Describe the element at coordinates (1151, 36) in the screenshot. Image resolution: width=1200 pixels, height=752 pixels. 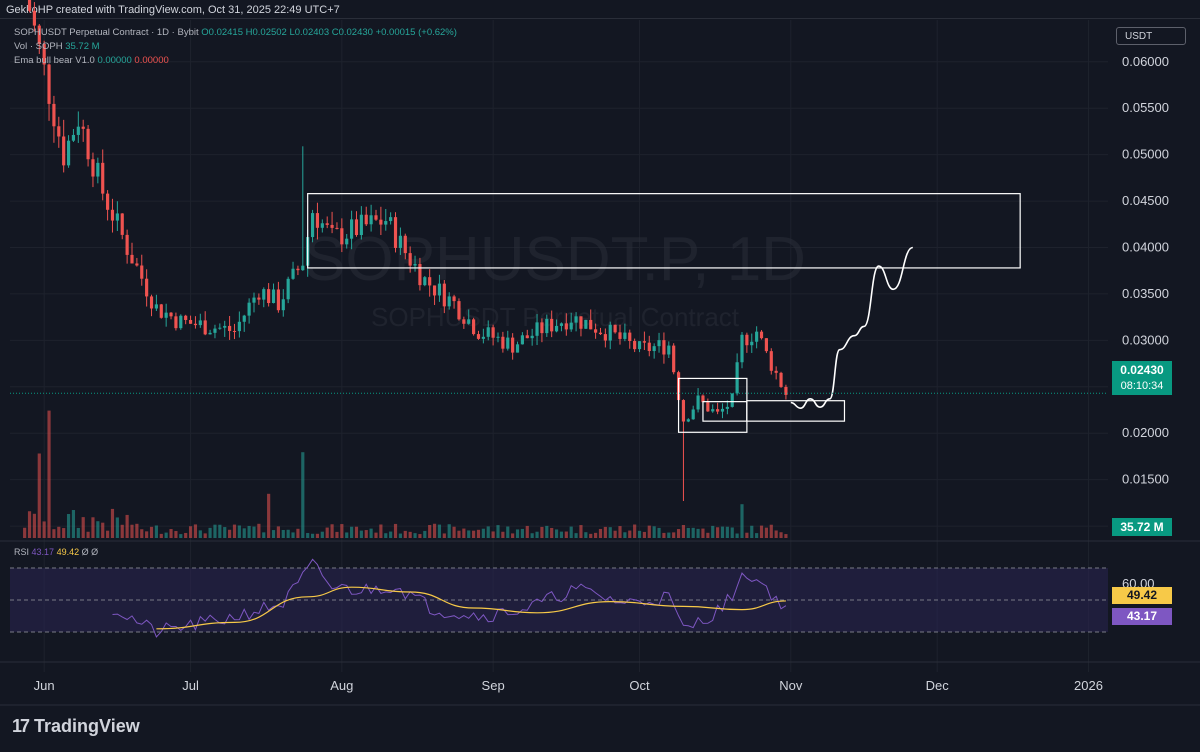
I see `currency-button: USDT` at that location.